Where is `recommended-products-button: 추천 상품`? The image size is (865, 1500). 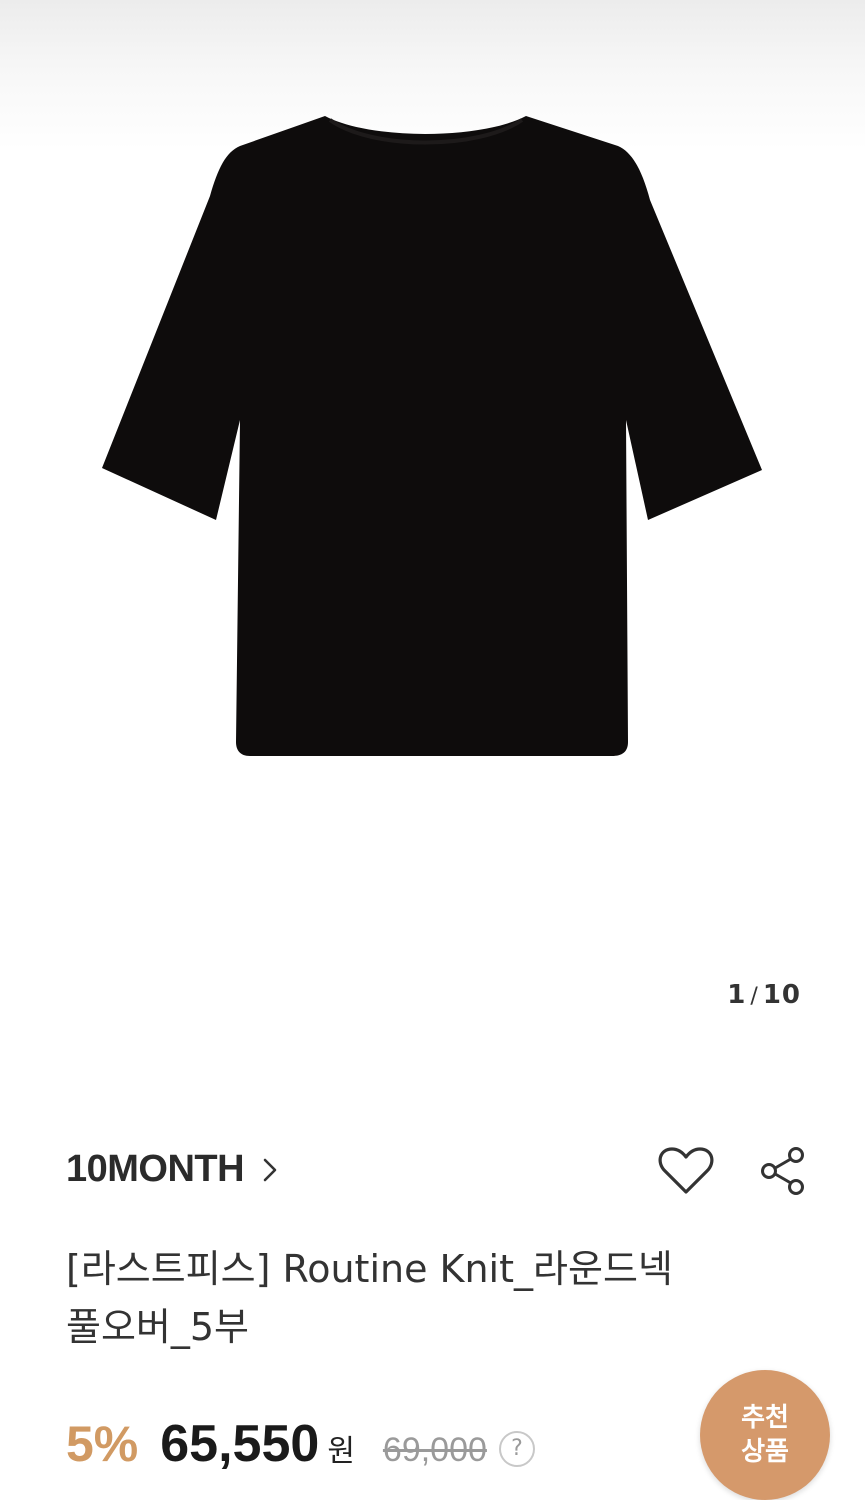
recommended-products-button: 추천 상품 is located at coordinates (765, 1435).